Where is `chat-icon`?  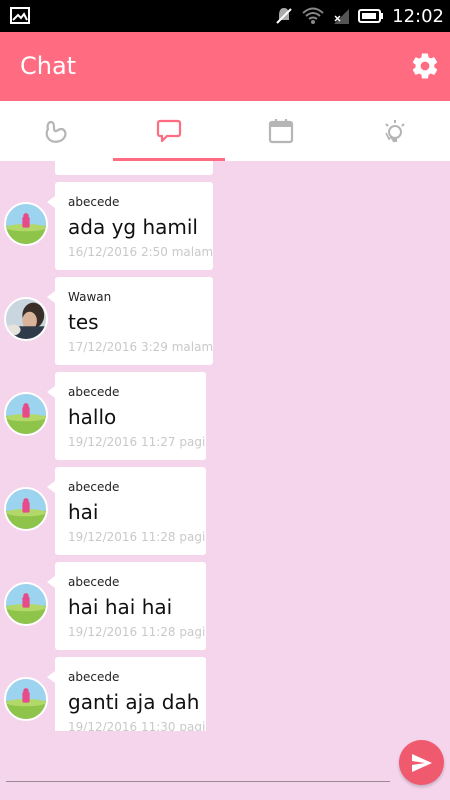 chat-icon is located at coordinates (168, 131).